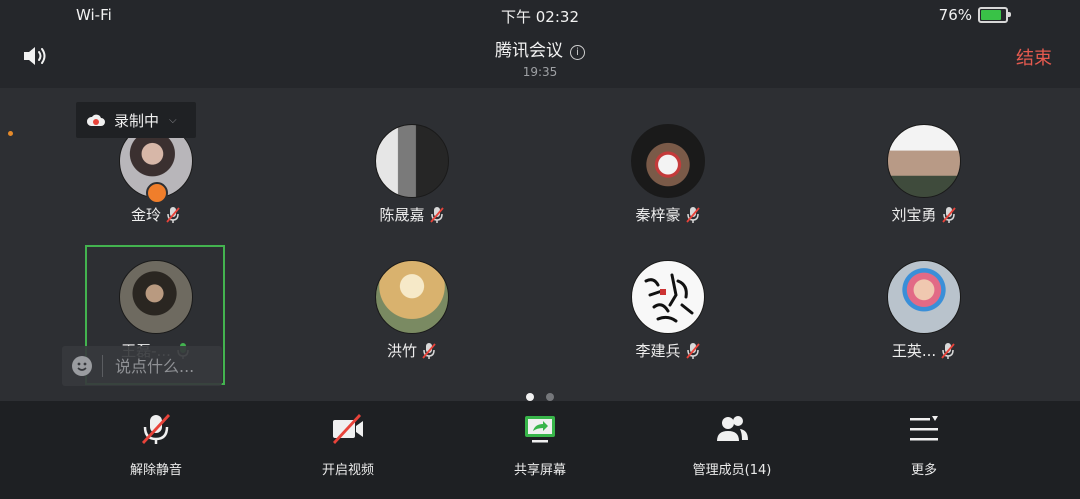 The image size is (1080, 499). What do you see at coordinates (994, 15) in the screenshot?
I see `battery-icon` at bounding box center [994, 15].